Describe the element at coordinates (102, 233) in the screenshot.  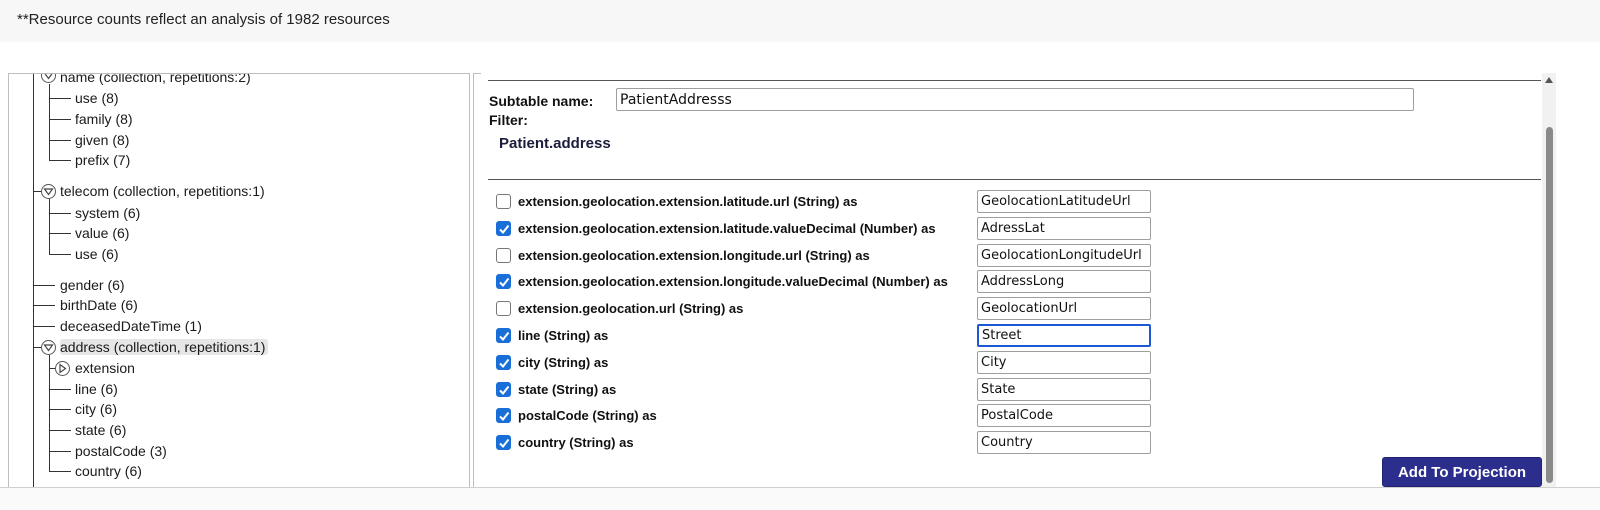
I see `tree-node-telecom-value: value (6)` at that location.